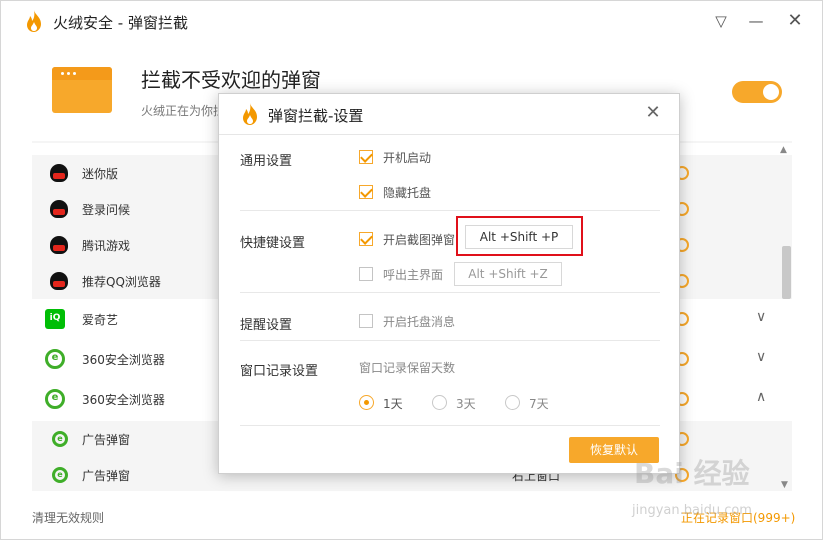 Image resolution: width=823 pixels, height=540 pixels. I want to click on main-ui-label: 呼出主界面, so click(413, 275).